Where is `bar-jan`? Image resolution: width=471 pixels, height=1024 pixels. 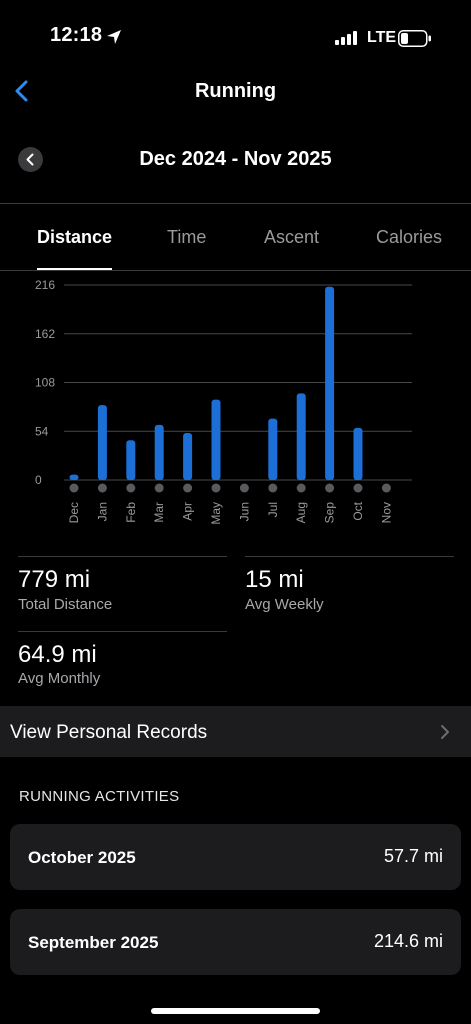 bar-jan is located at coordinates (102, 442).